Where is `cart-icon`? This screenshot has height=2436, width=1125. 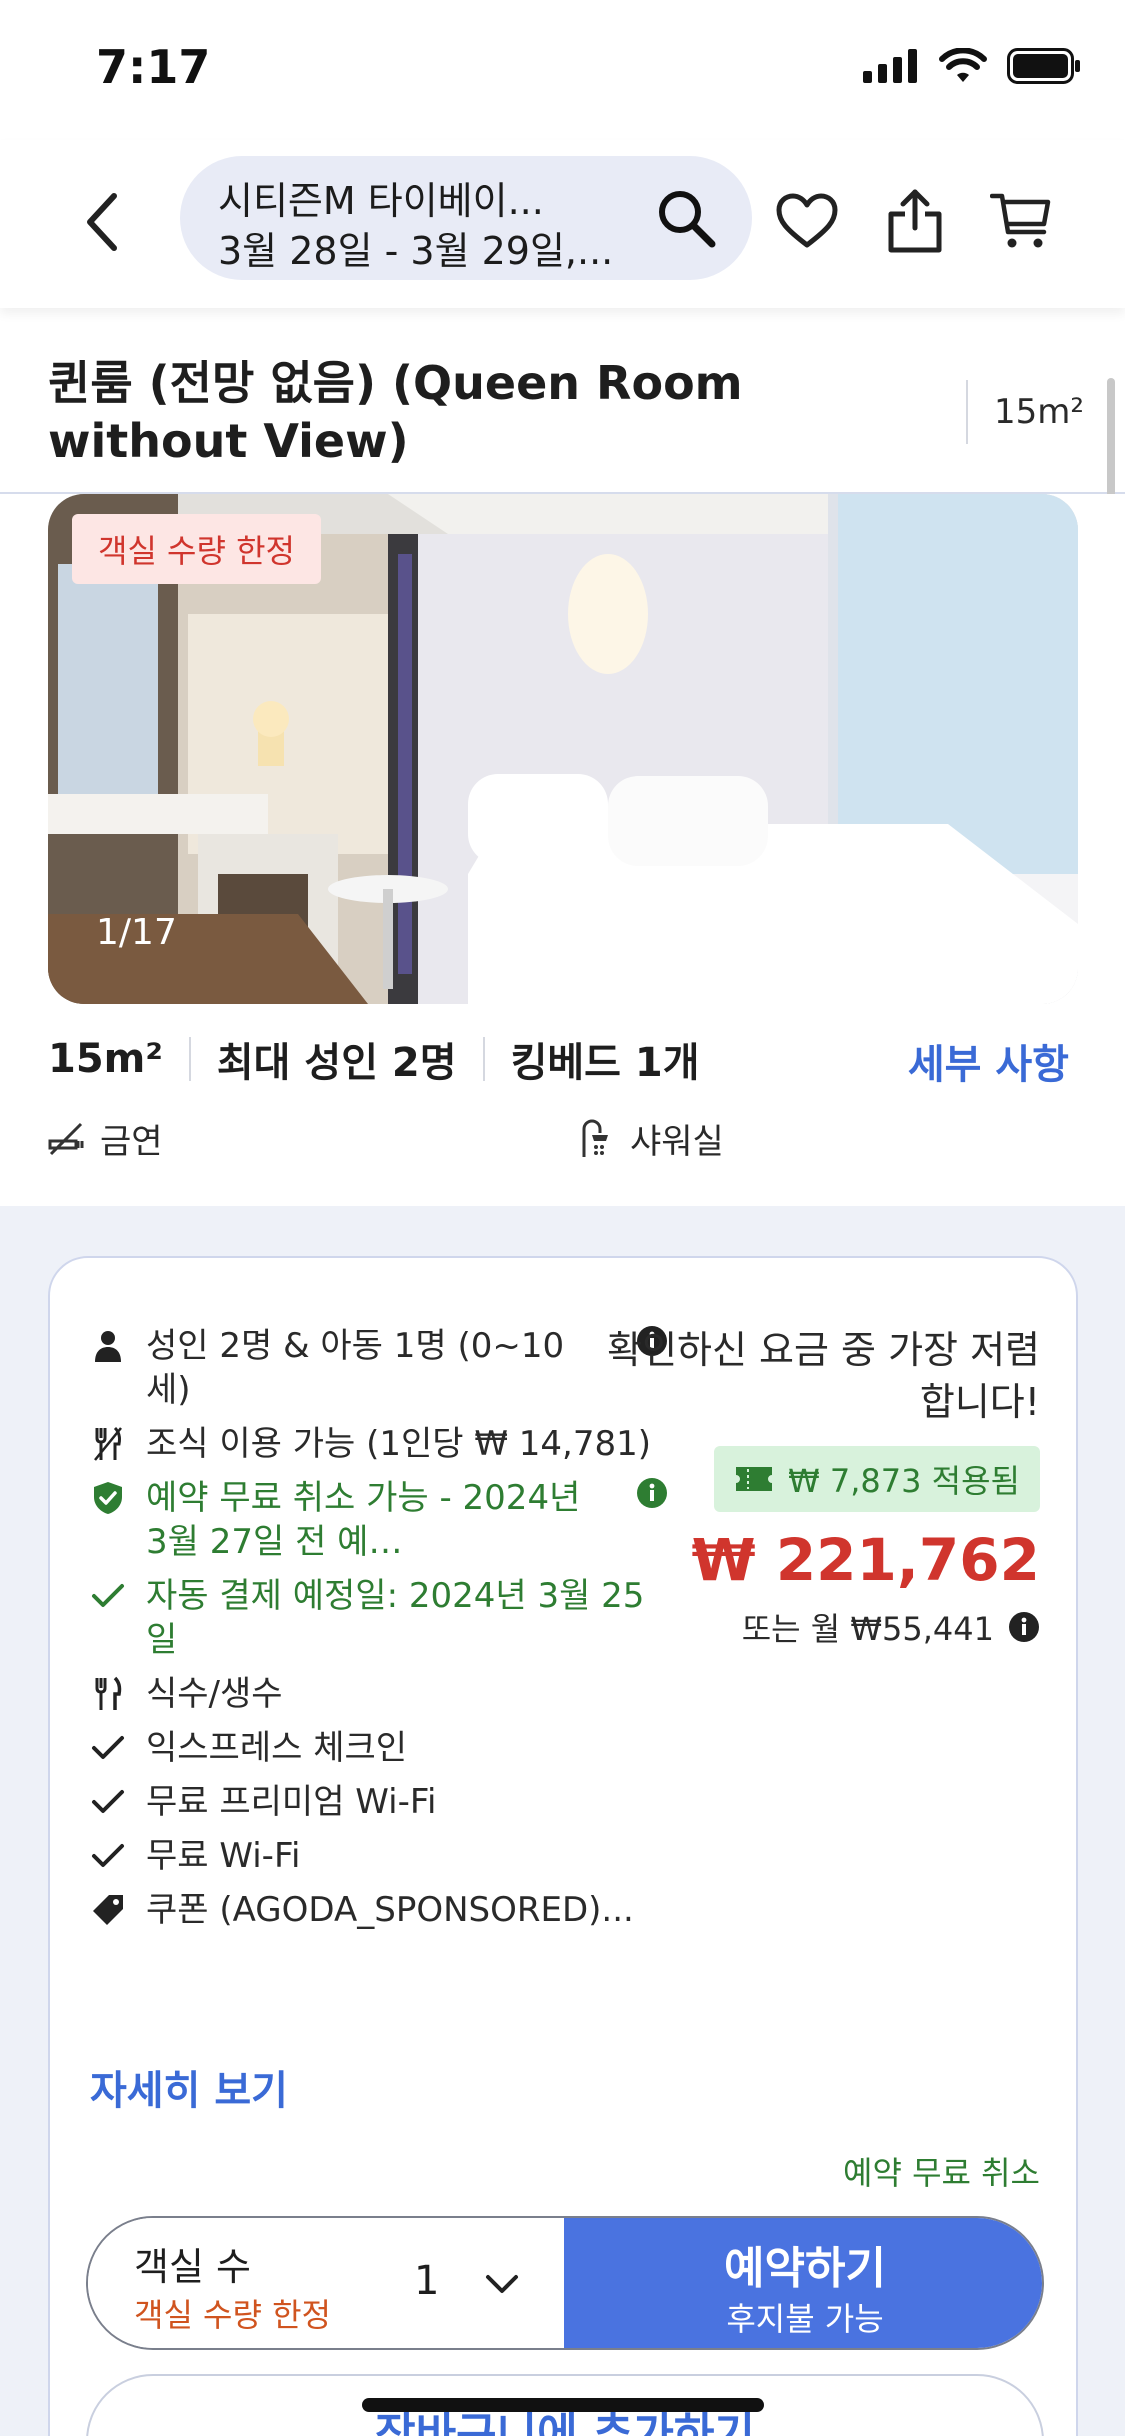
cart-icon is located at coordinates (1020, 220).